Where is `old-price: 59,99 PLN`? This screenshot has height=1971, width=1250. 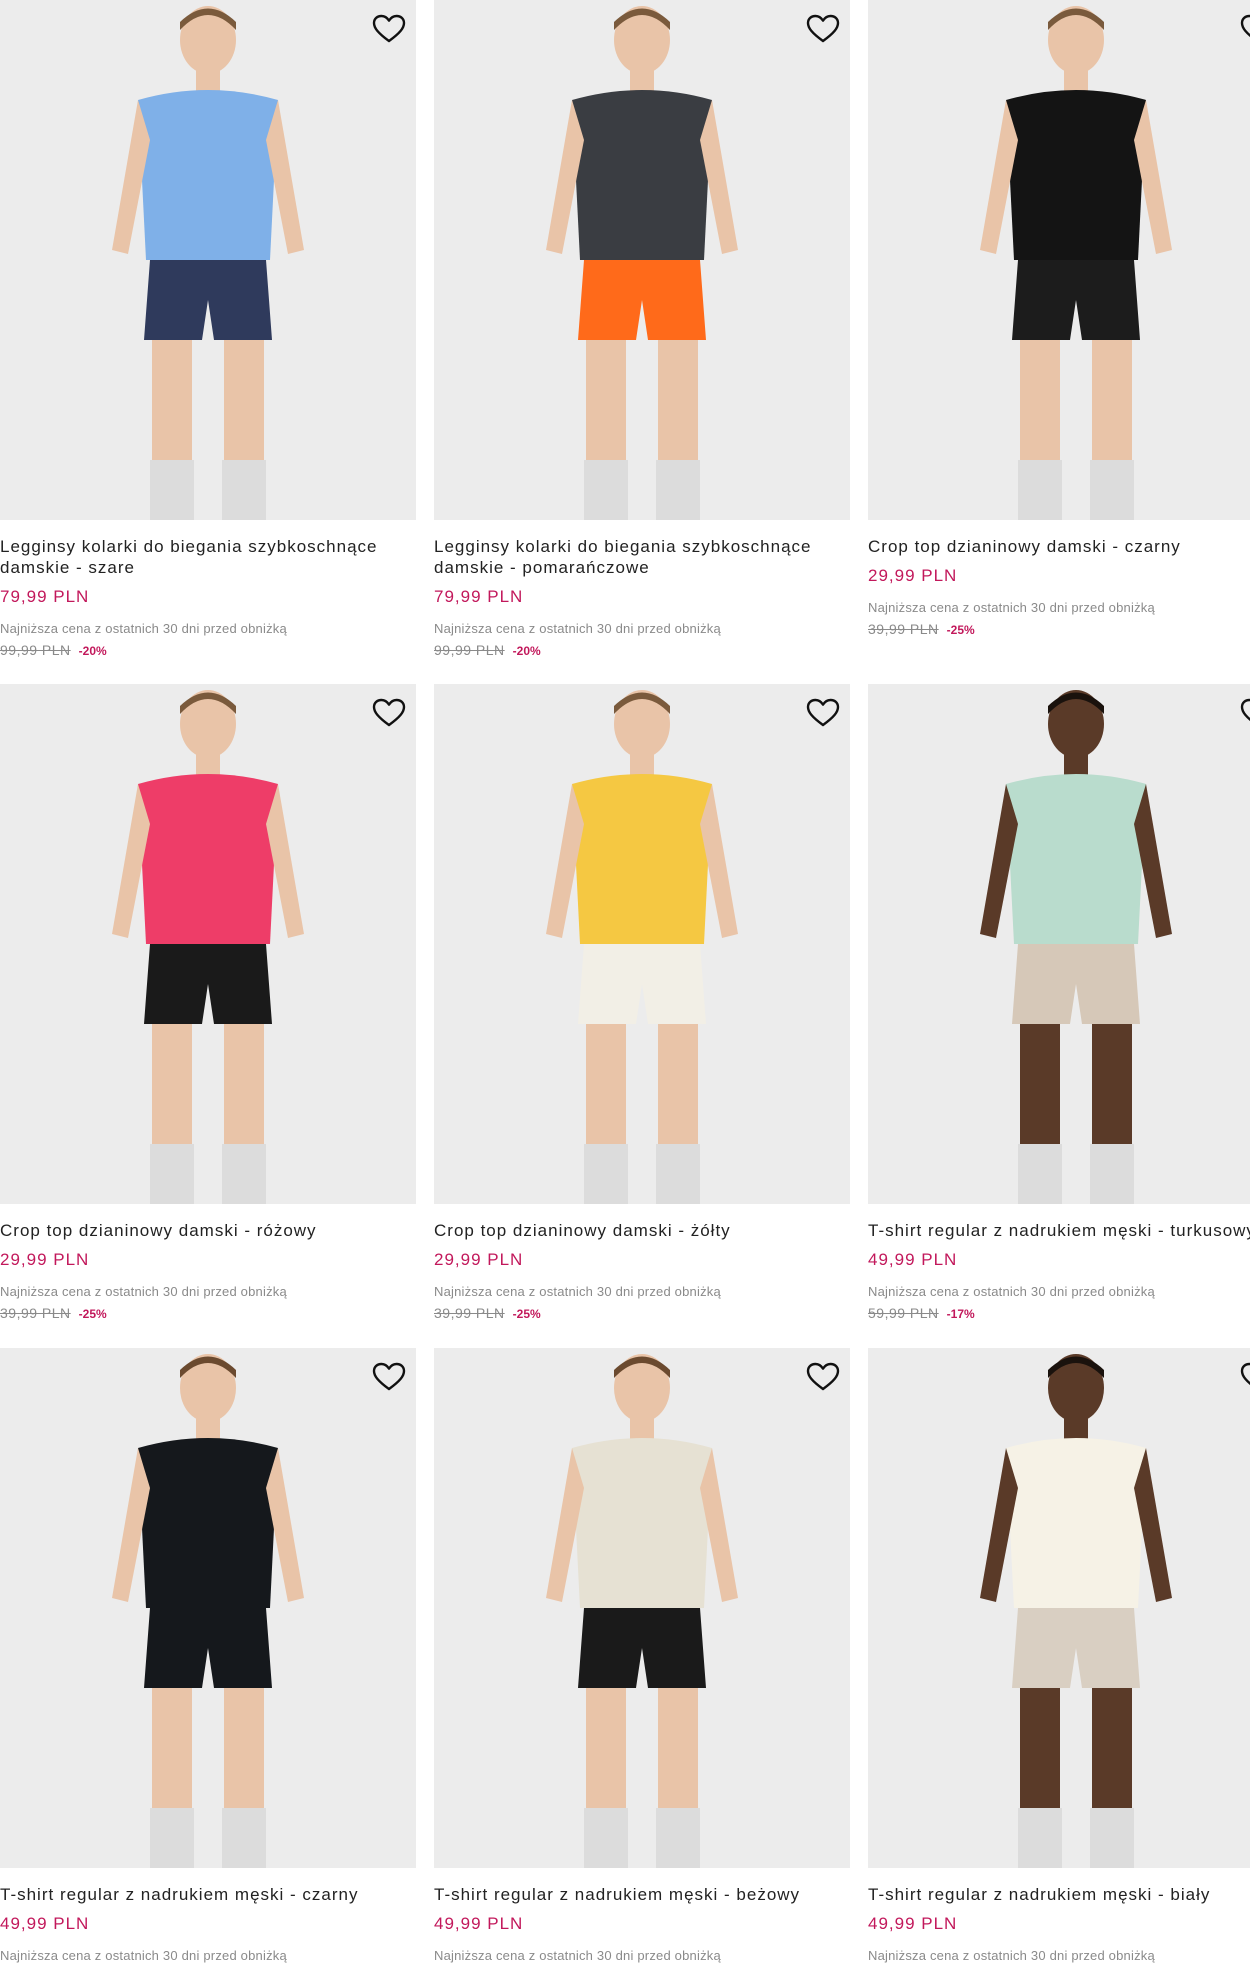
old-price: 59,99 PLN is located at coordinates (903, 1313).